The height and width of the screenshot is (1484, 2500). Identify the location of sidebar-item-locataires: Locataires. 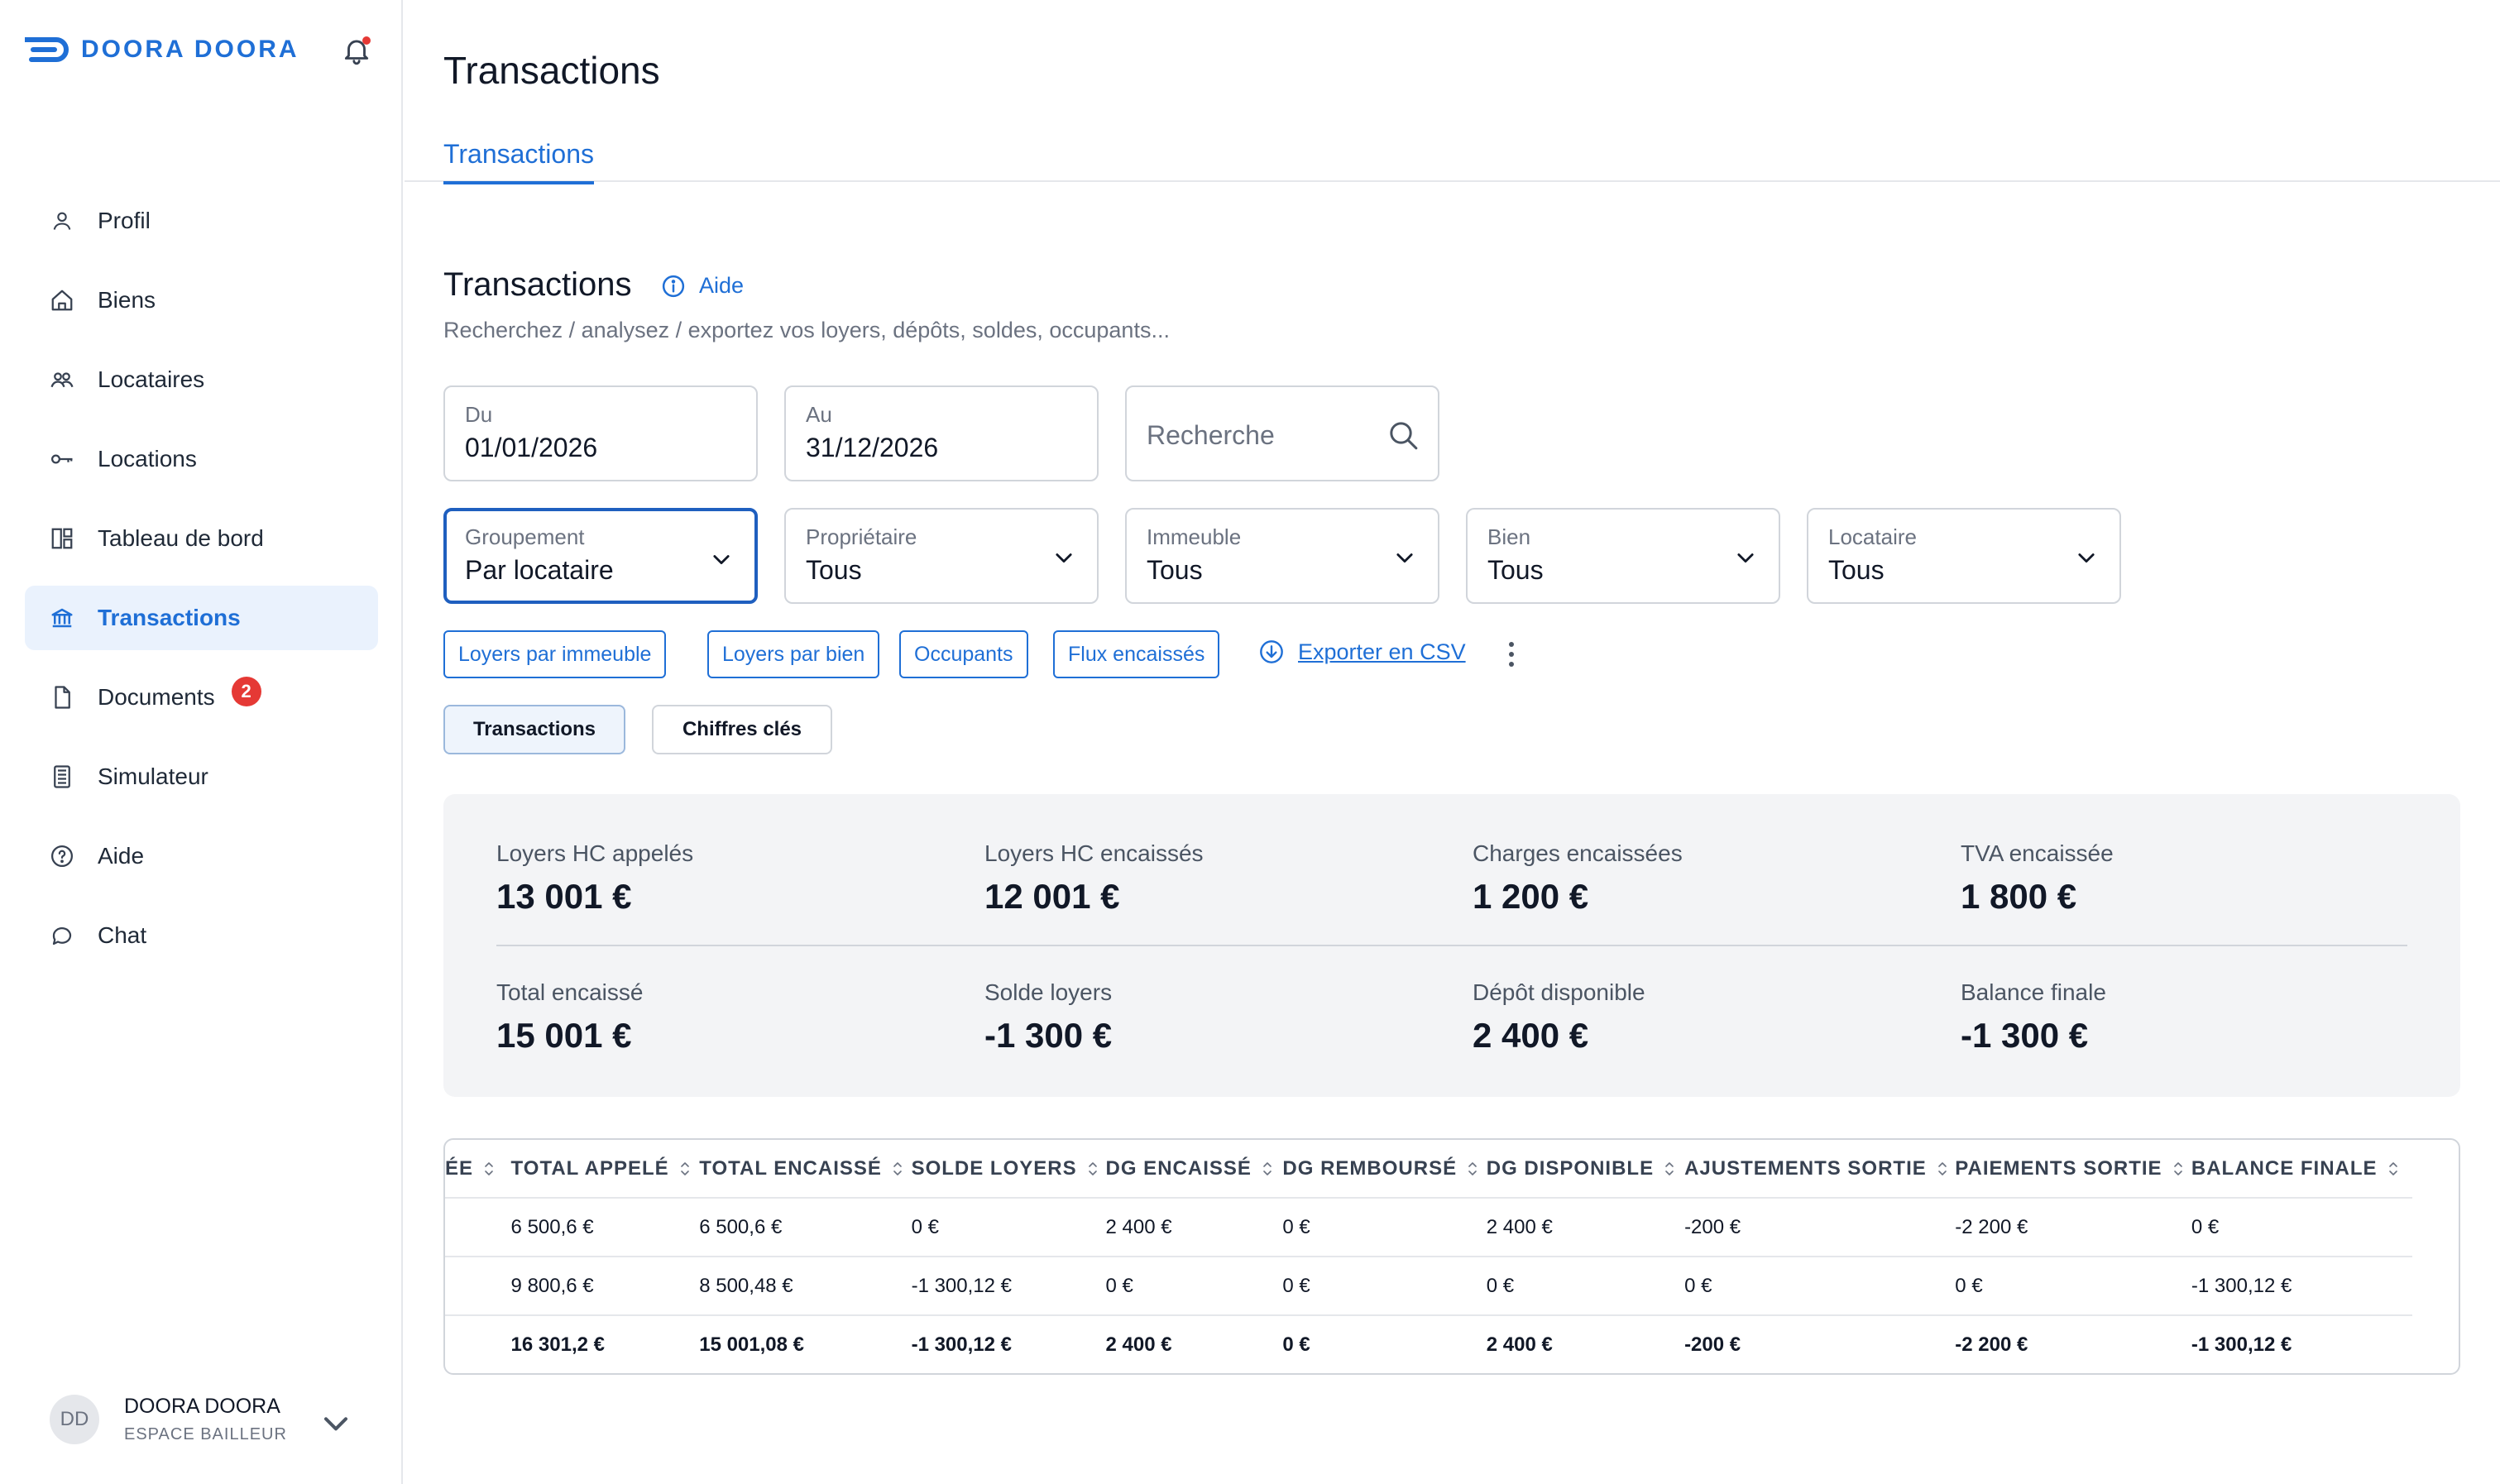
(201, 379).